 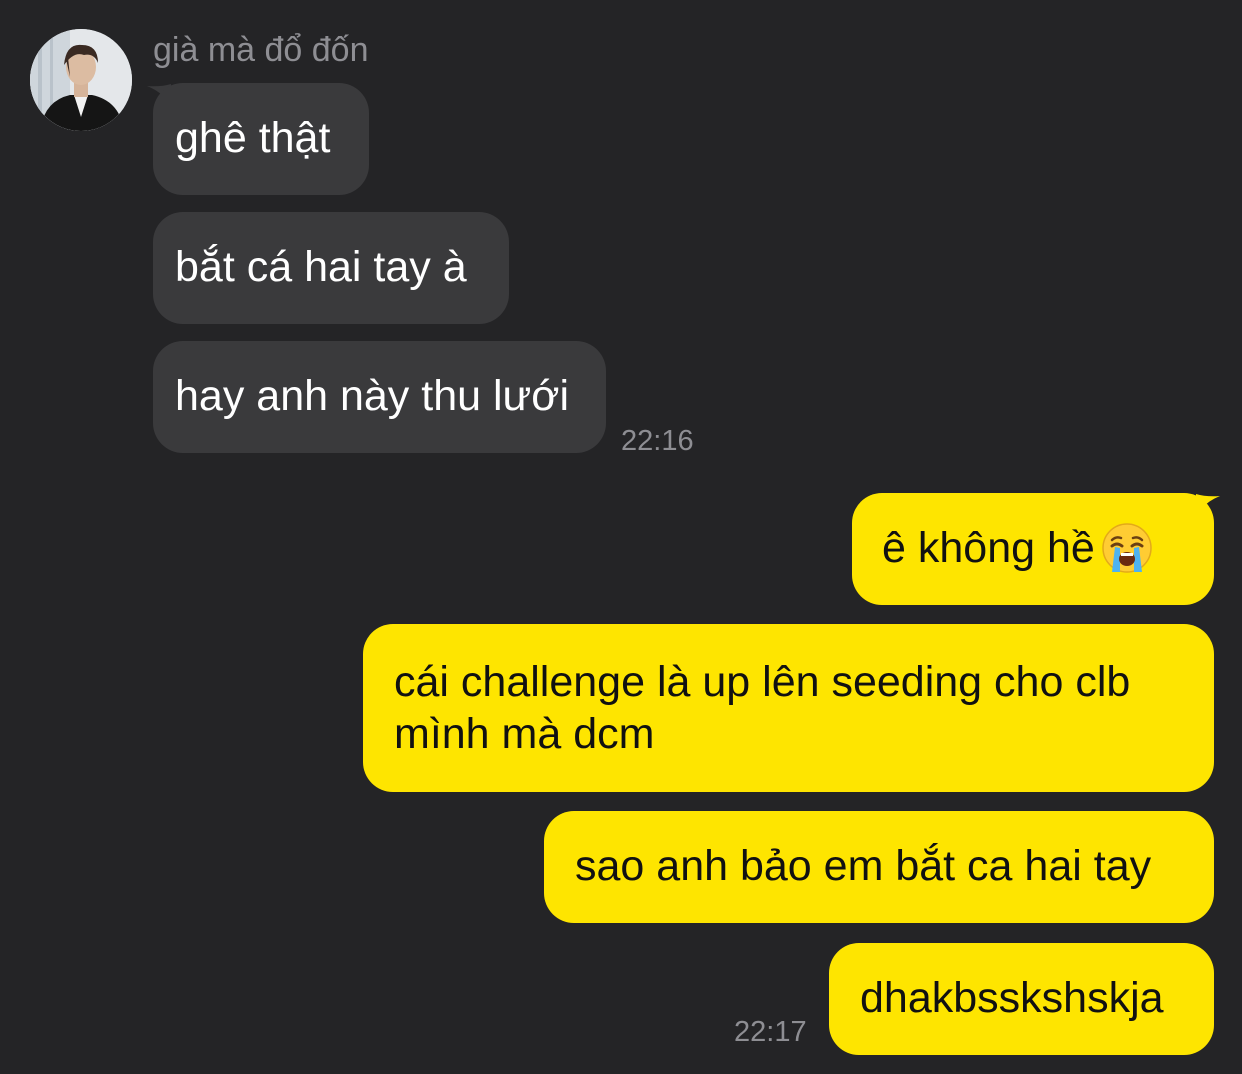 What do you see at coordinates (762, 682) in the screenshot?
I see `message-text-line: cái challenge là up lên seeding cho clb` at bounding box center [762, 682].